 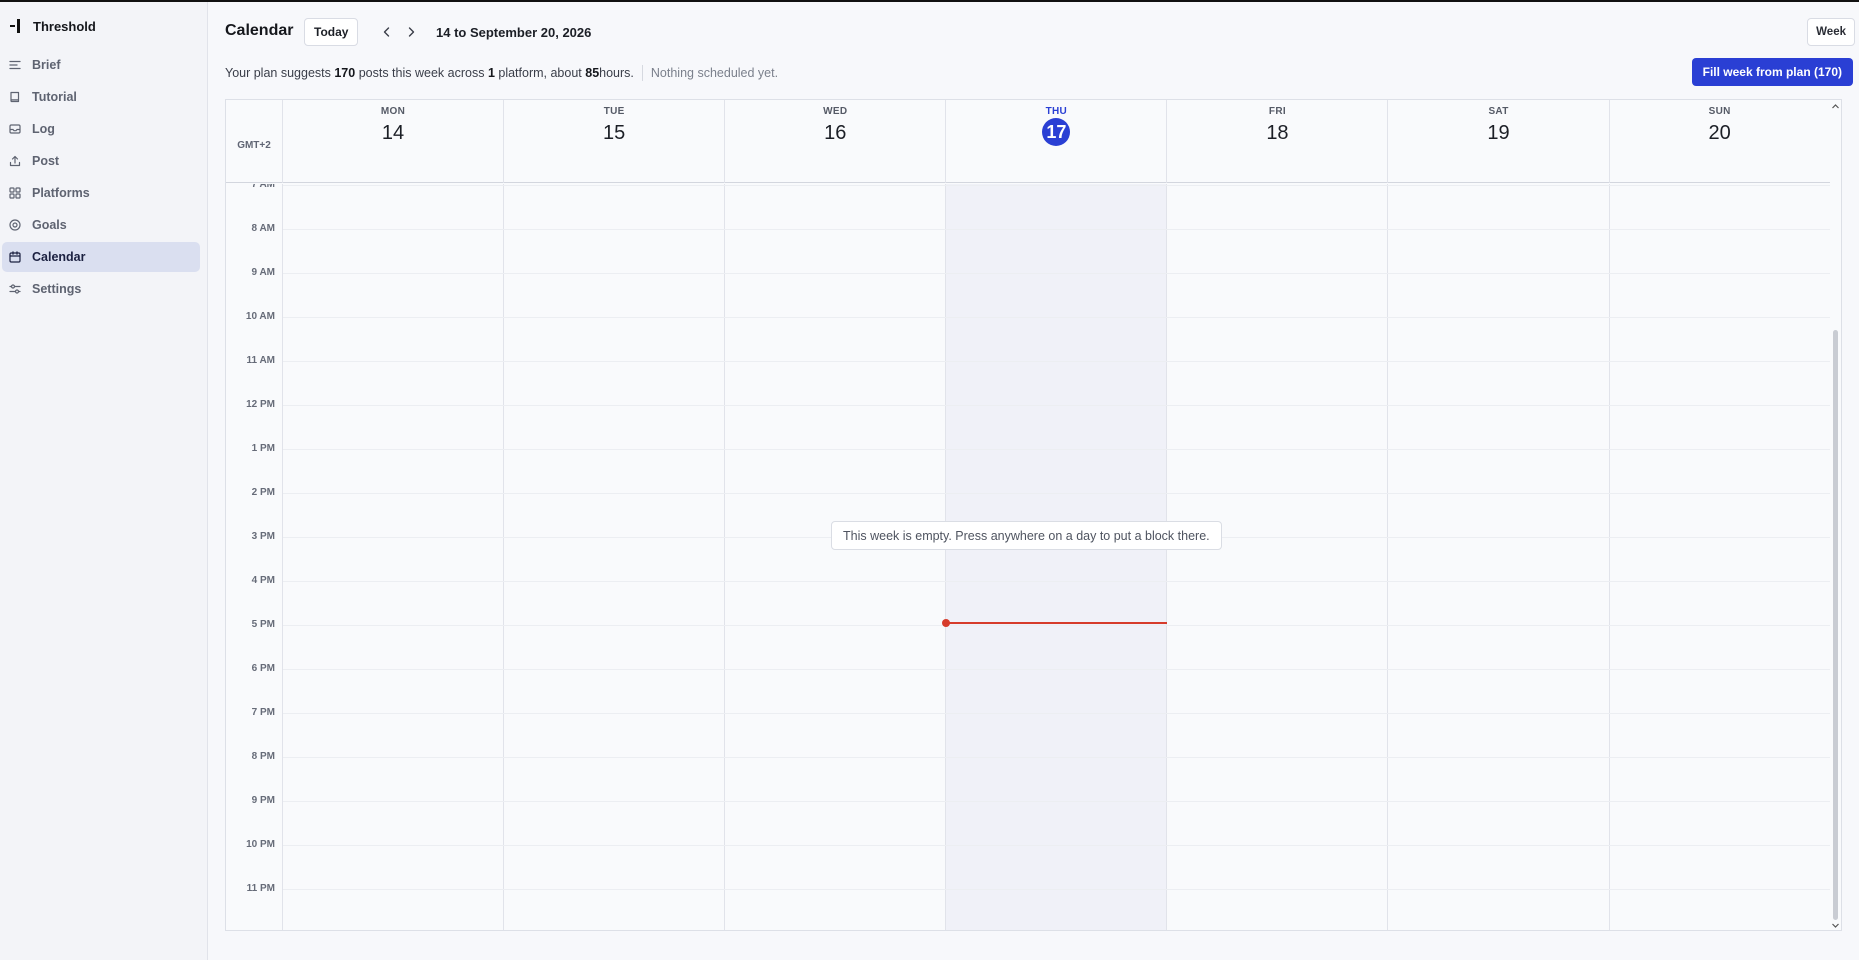 I want to click on day-column-sat, so click(x=1499, y=557).